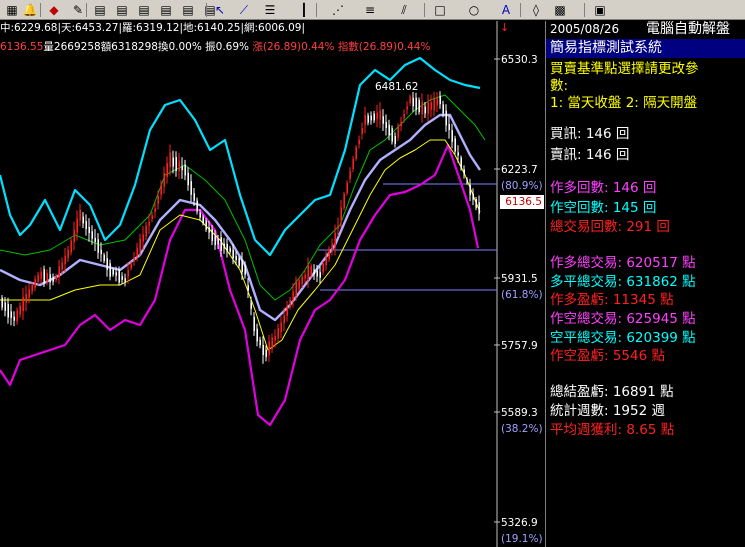  I want to click on axis-tick-label: 5757.9, so click(519, 346).